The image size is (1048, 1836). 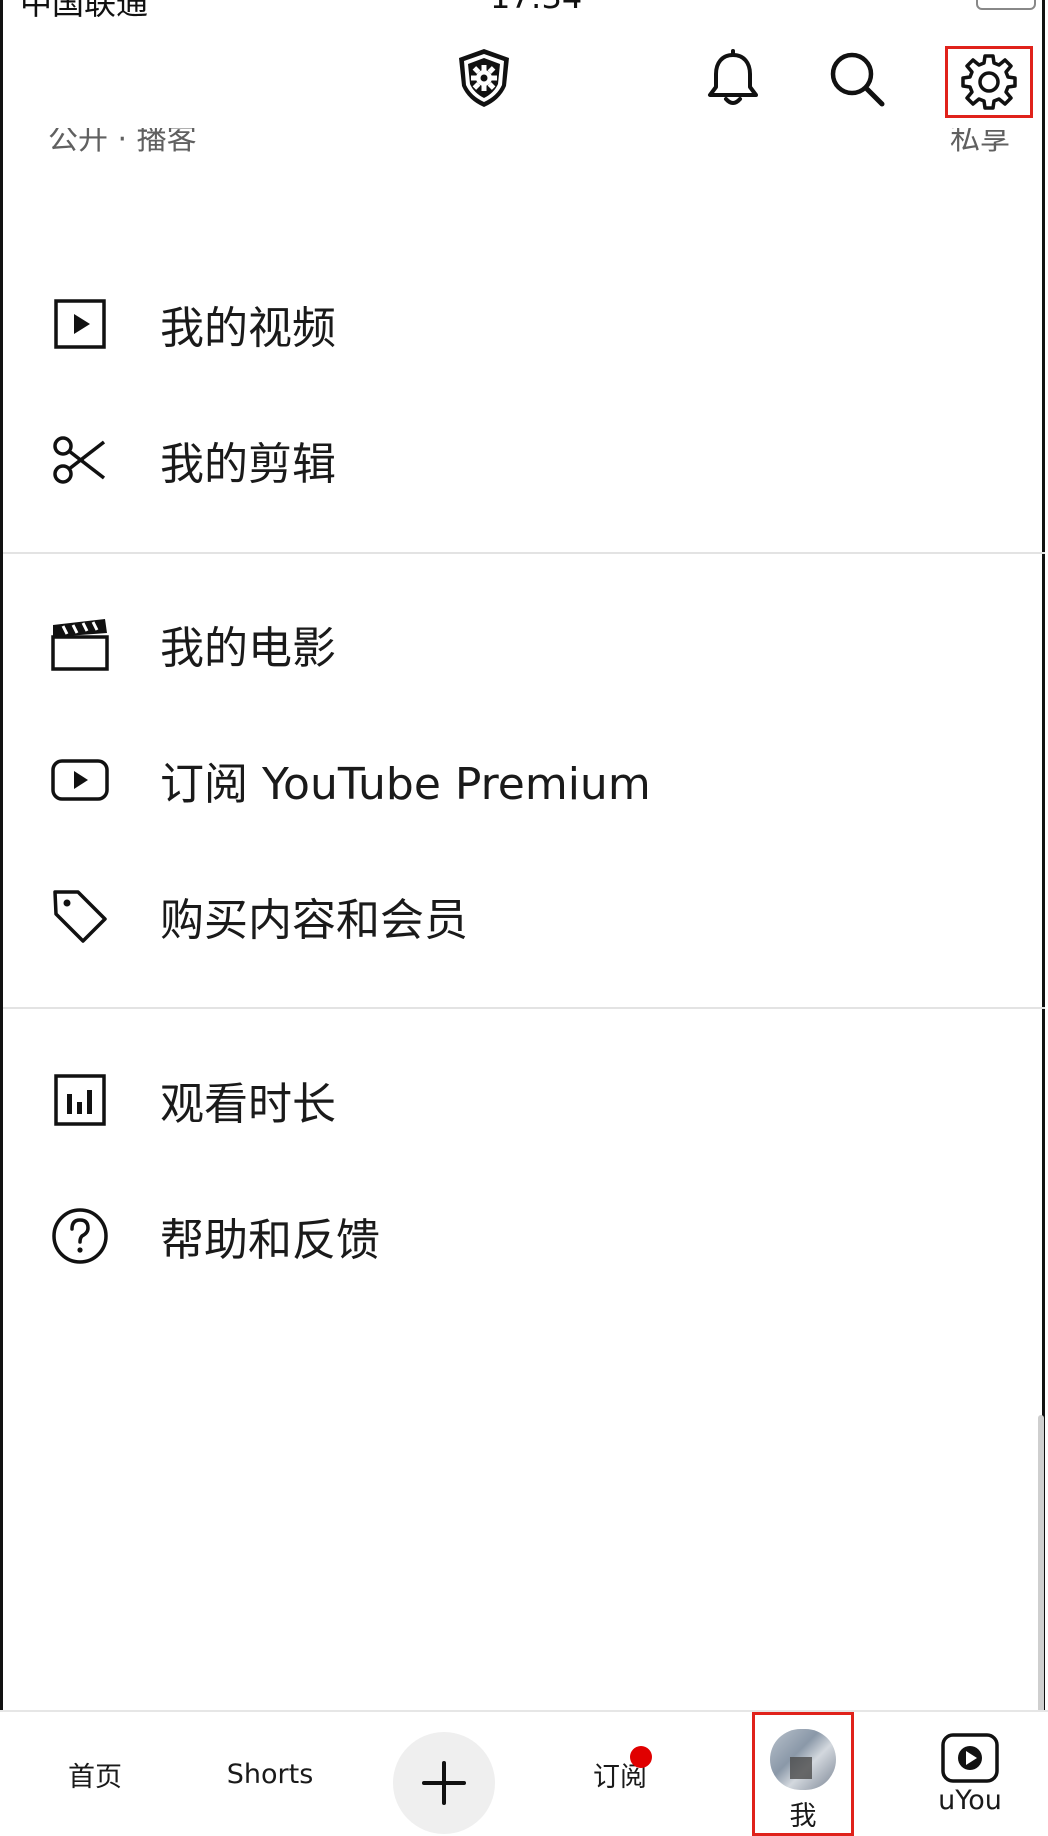 I want to click on scrollbar, so click(x=1041, y=1565).